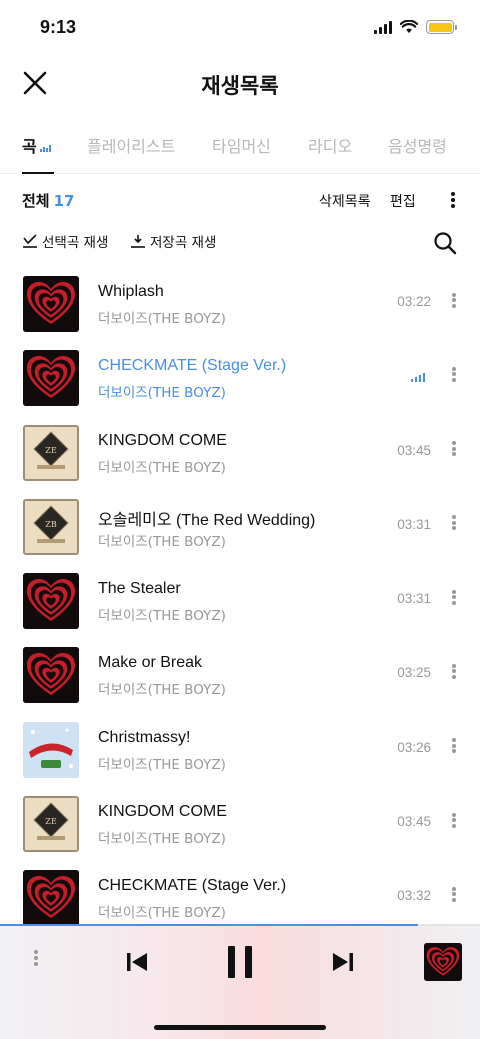 The width and height of the screenshot is (480, 1039). Describe the element at coordinates (137, 962) in the screenshot. I see `previous-track-icon` at that location.